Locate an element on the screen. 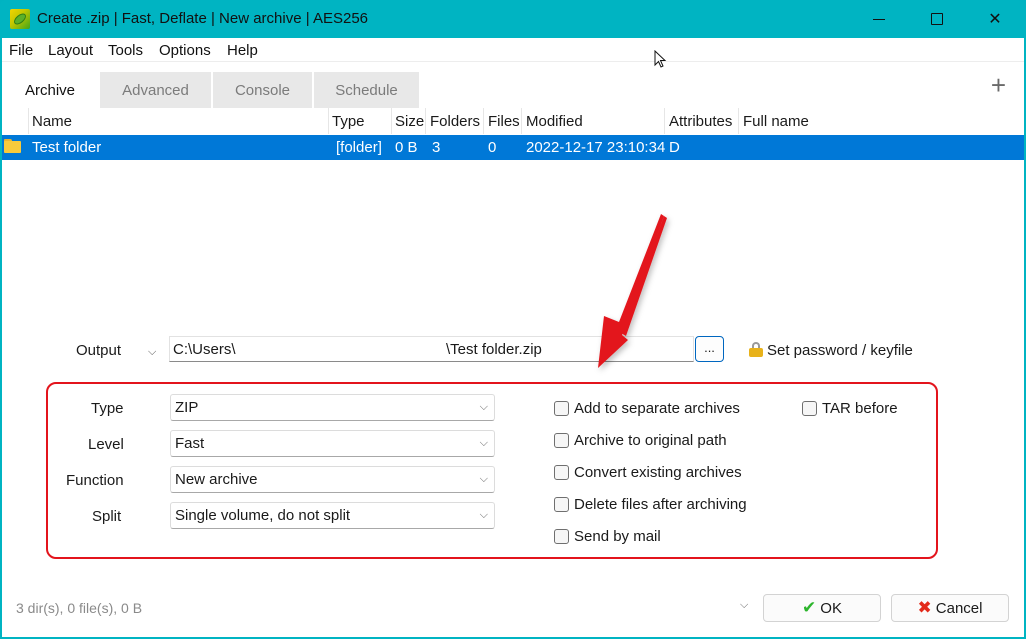  set-password-link: Set password / keyfile is located at coordinates (840, 350).